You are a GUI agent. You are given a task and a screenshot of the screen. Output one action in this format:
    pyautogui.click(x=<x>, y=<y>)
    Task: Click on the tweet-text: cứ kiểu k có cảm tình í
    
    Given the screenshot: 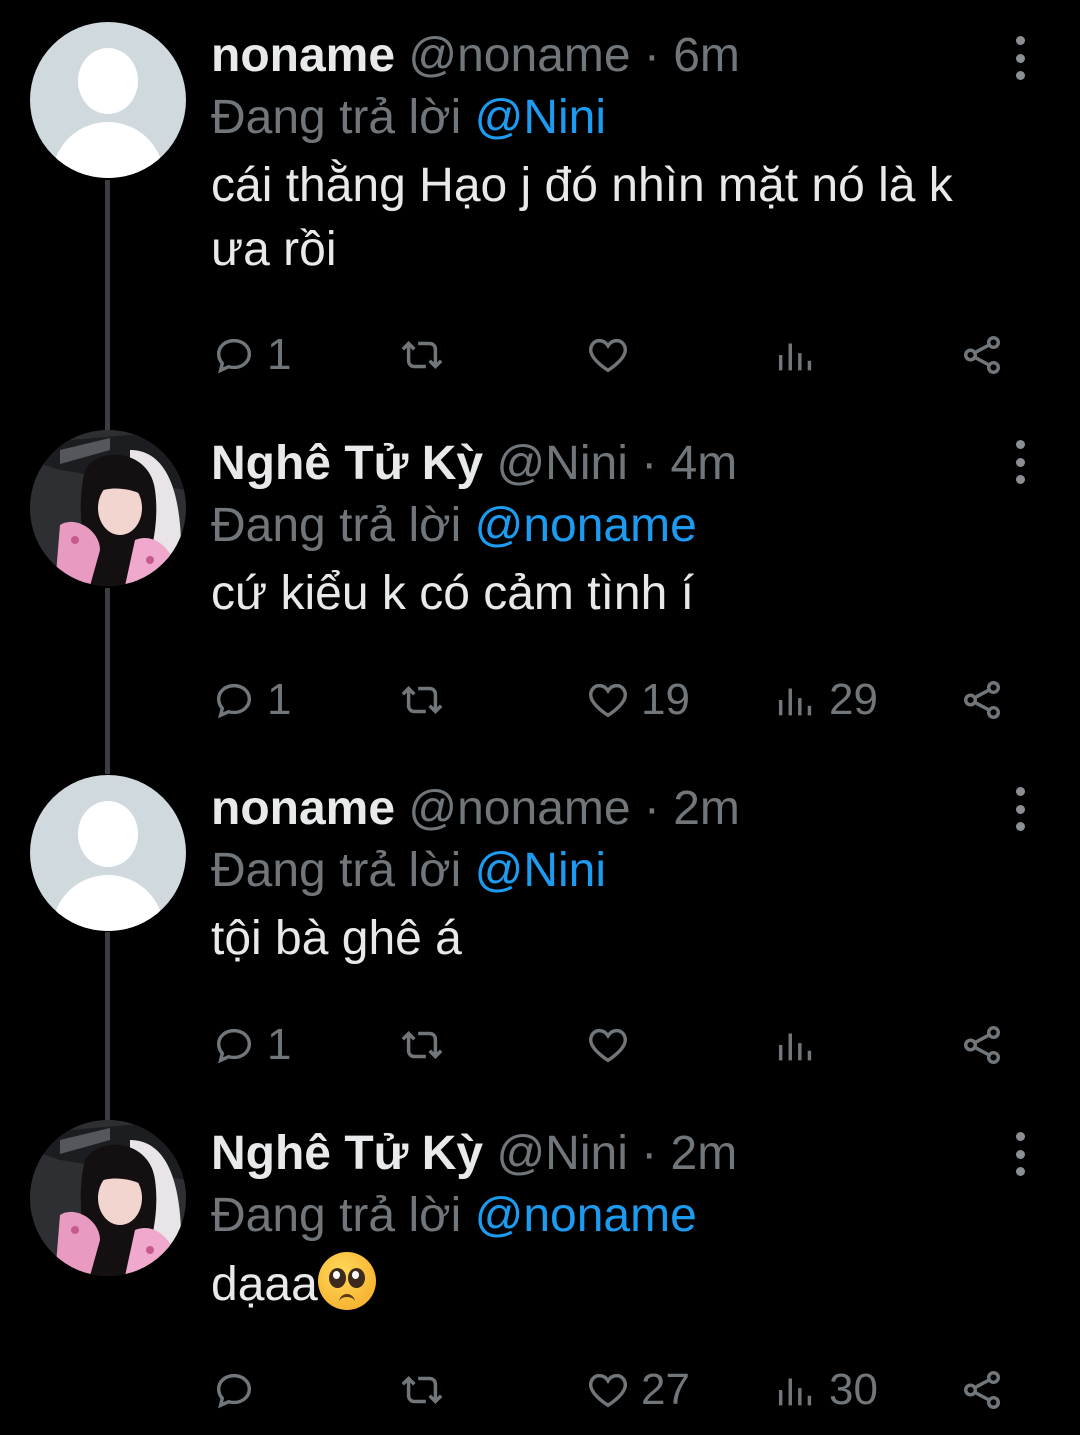 What is the action you would take?
    pyautogui.click(x=452, y=593)
    